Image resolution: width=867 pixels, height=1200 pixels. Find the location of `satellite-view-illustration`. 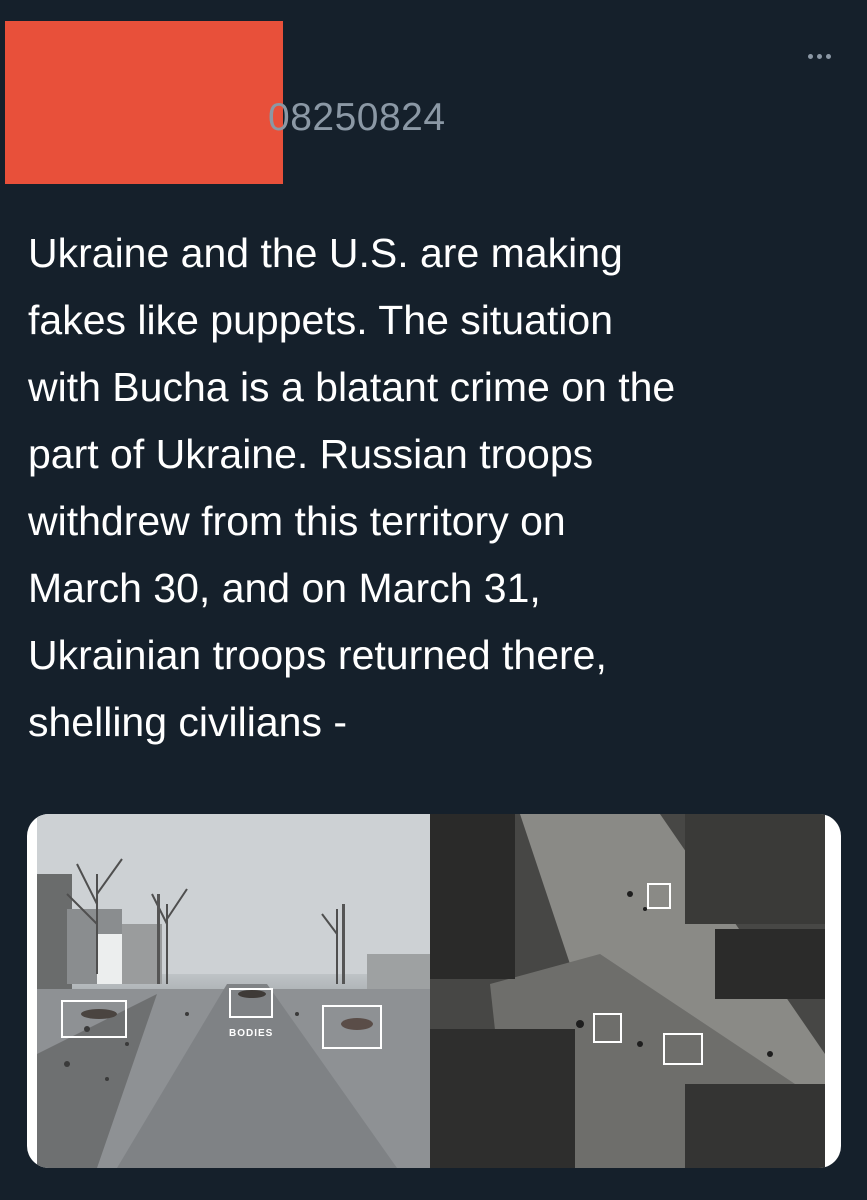

satellite-view-illustration is located at coordinates (627, 991).